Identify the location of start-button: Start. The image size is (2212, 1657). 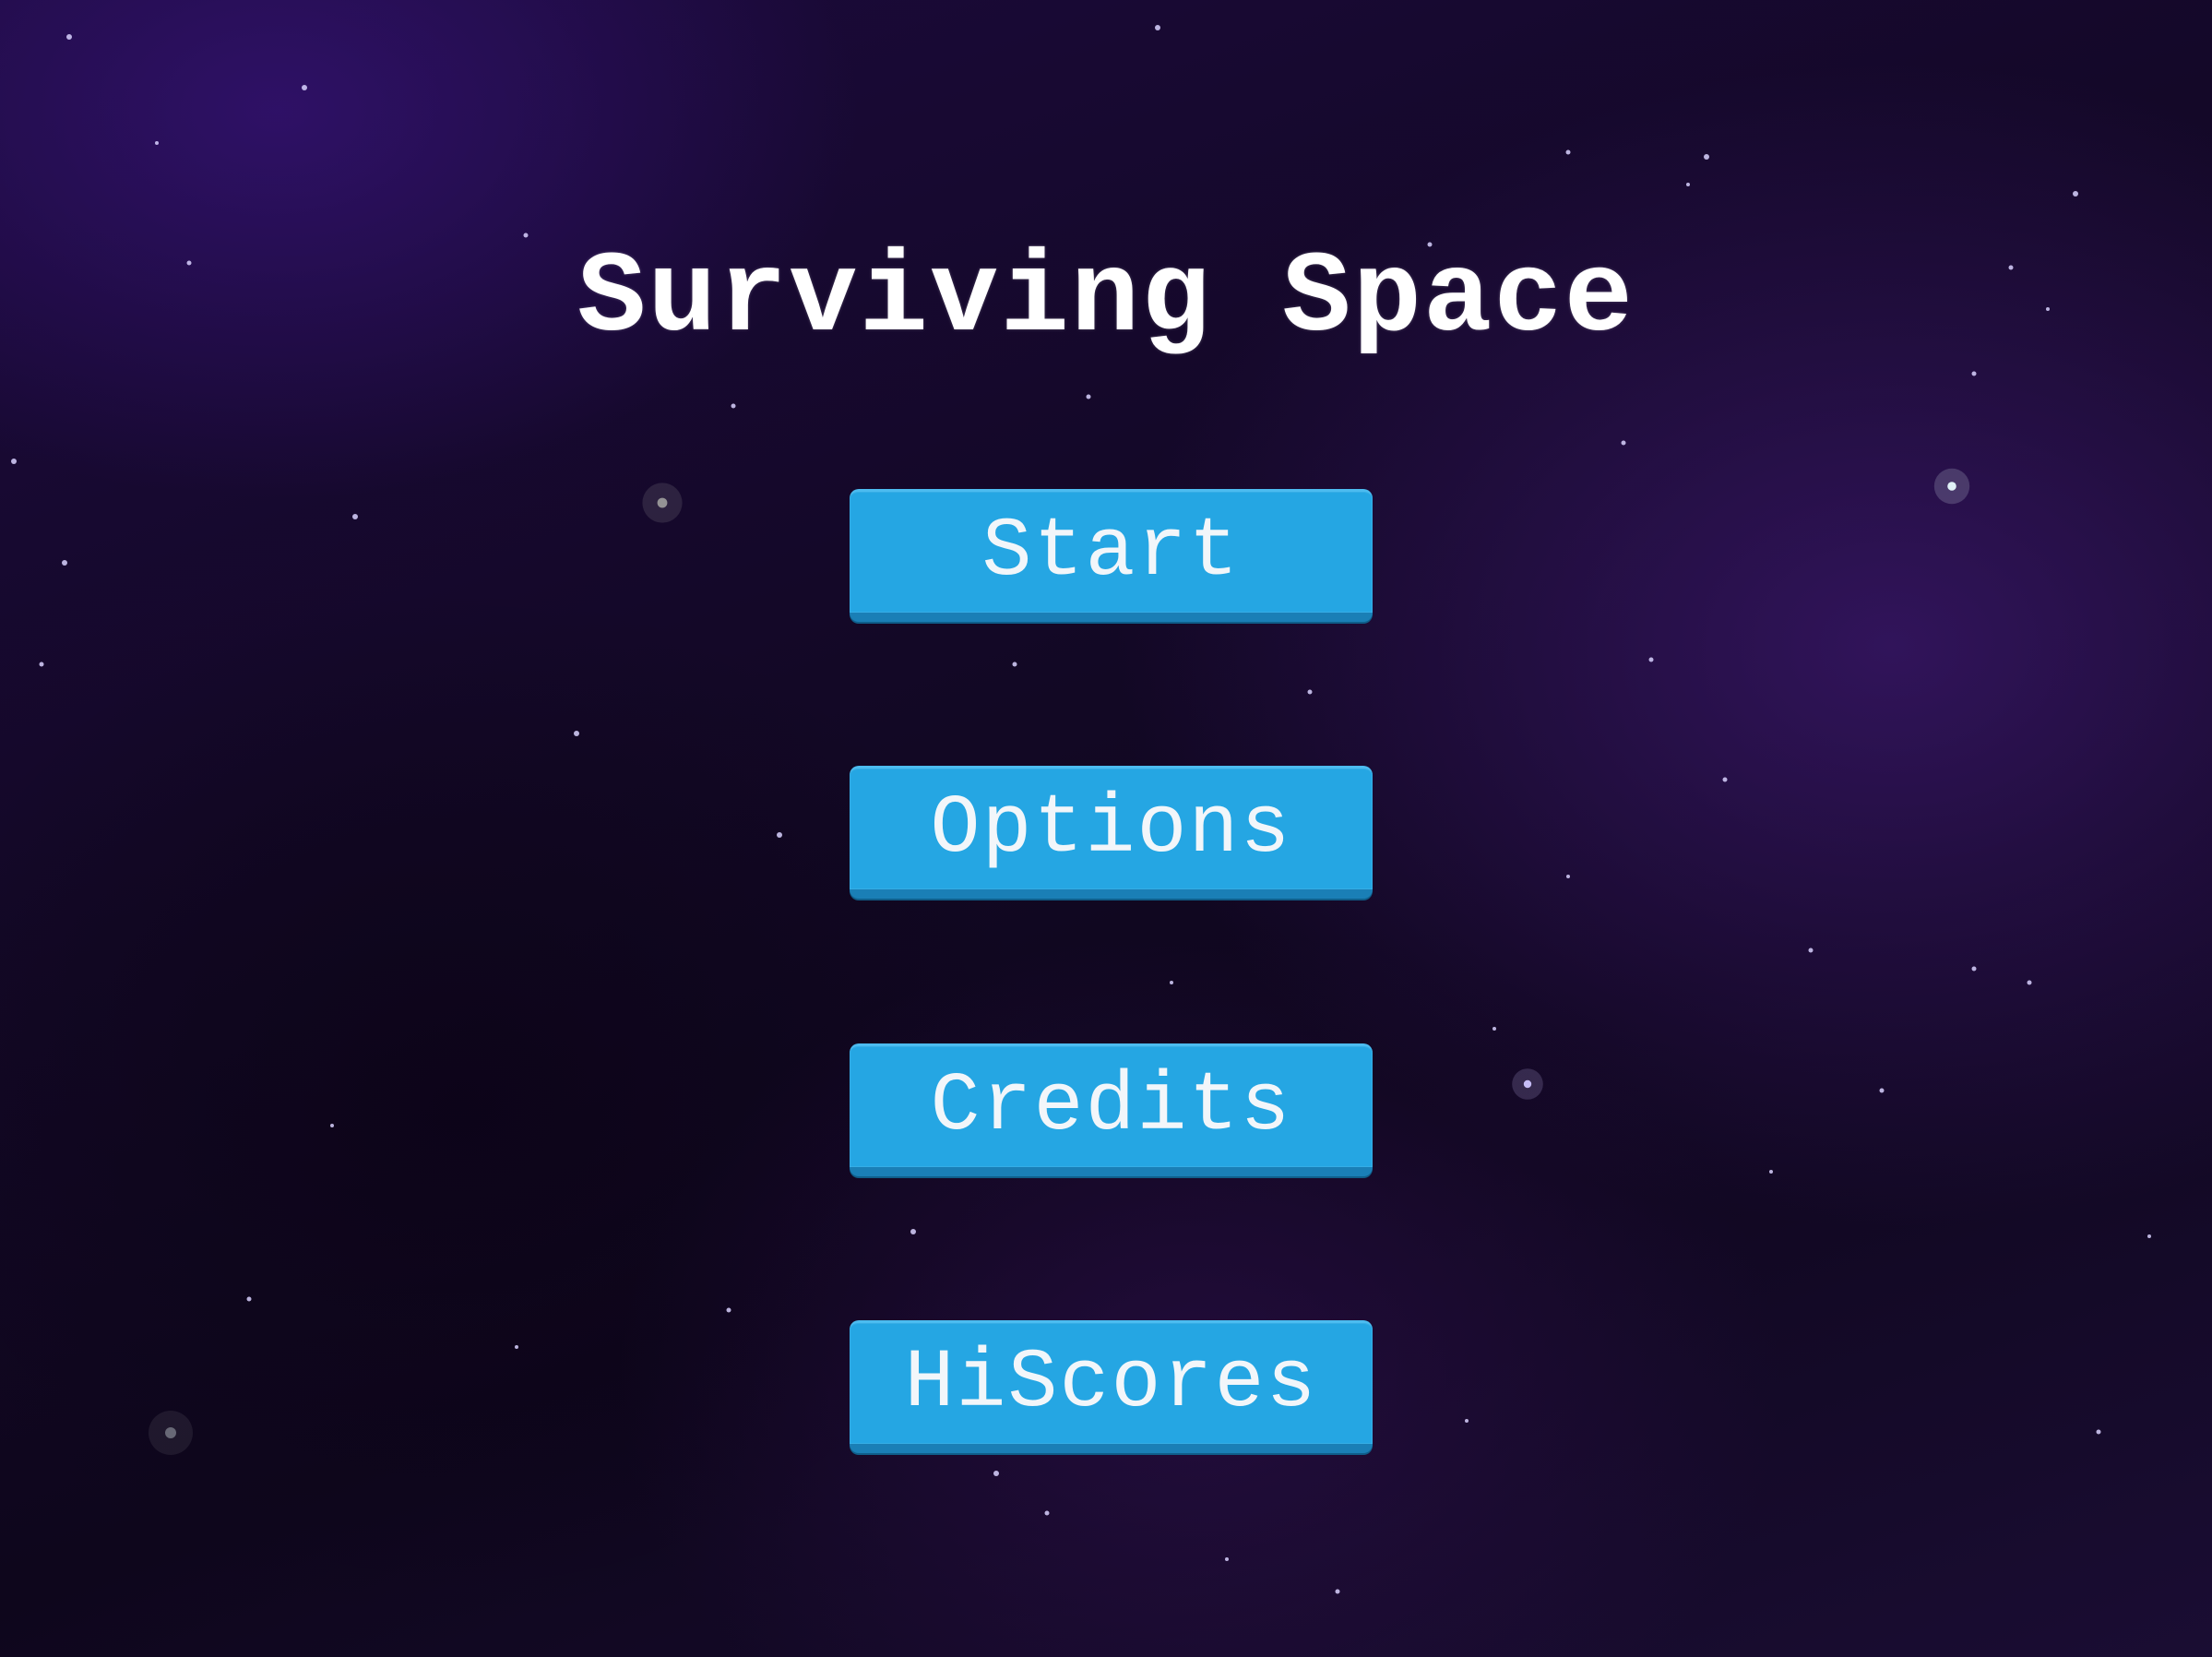
(1111, 556).